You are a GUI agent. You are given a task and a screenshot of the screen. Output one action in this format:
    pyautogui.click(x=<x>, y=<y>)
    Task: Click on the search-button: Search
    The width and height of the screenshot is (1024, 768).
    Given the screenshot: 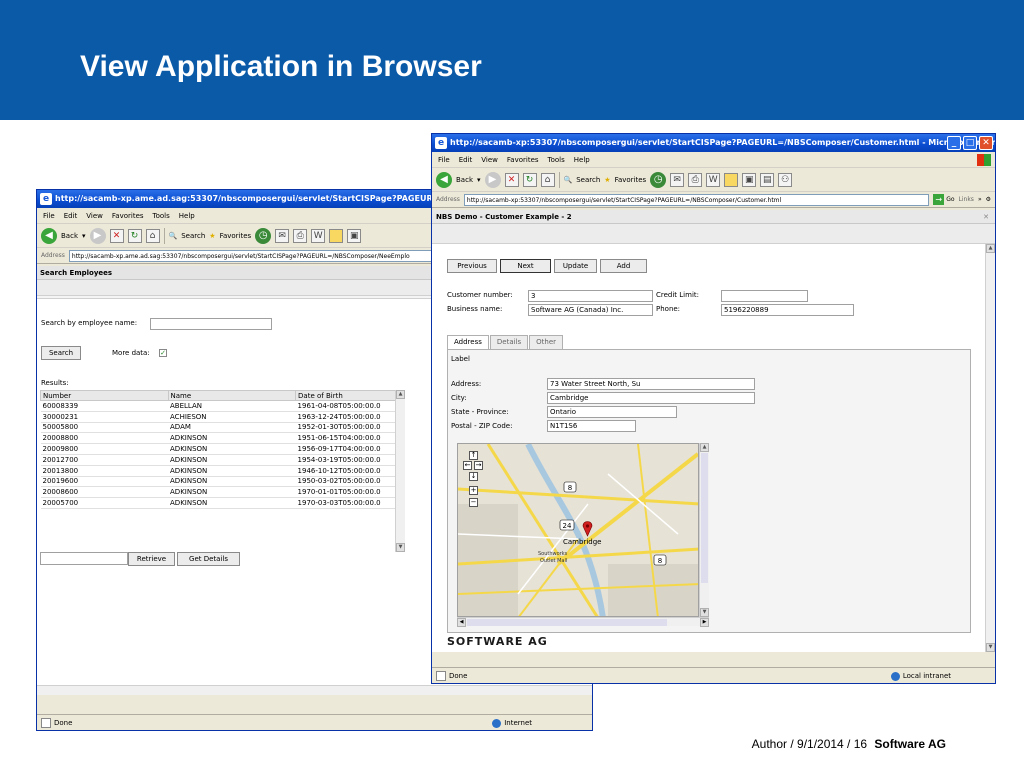 What is the action you would take?
    pyautogui.click(x=61, y=353)
    